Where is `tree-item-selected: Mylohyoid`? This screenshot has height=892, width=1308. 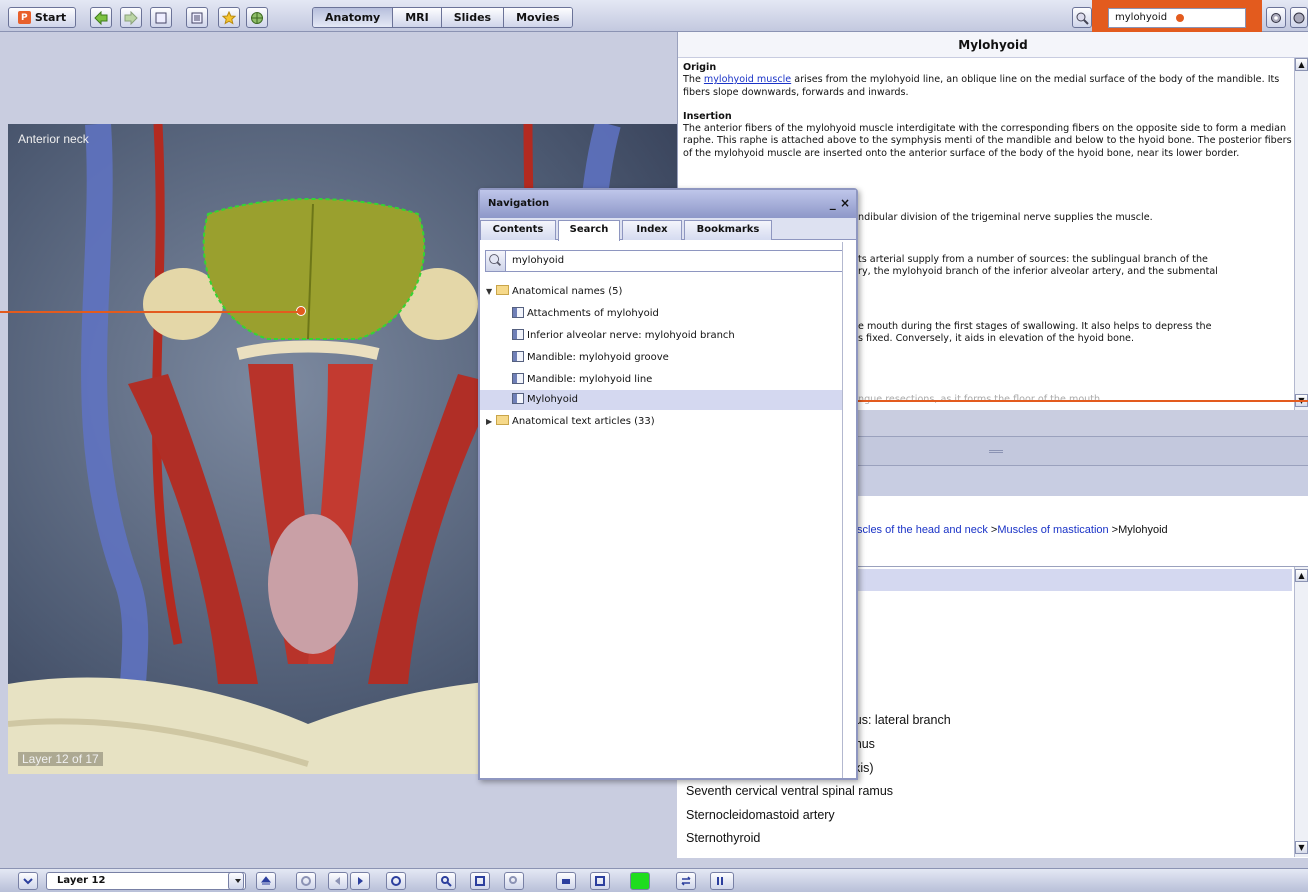 tree-item-selected: Mylohyoid is located at coordinates (661, 400).